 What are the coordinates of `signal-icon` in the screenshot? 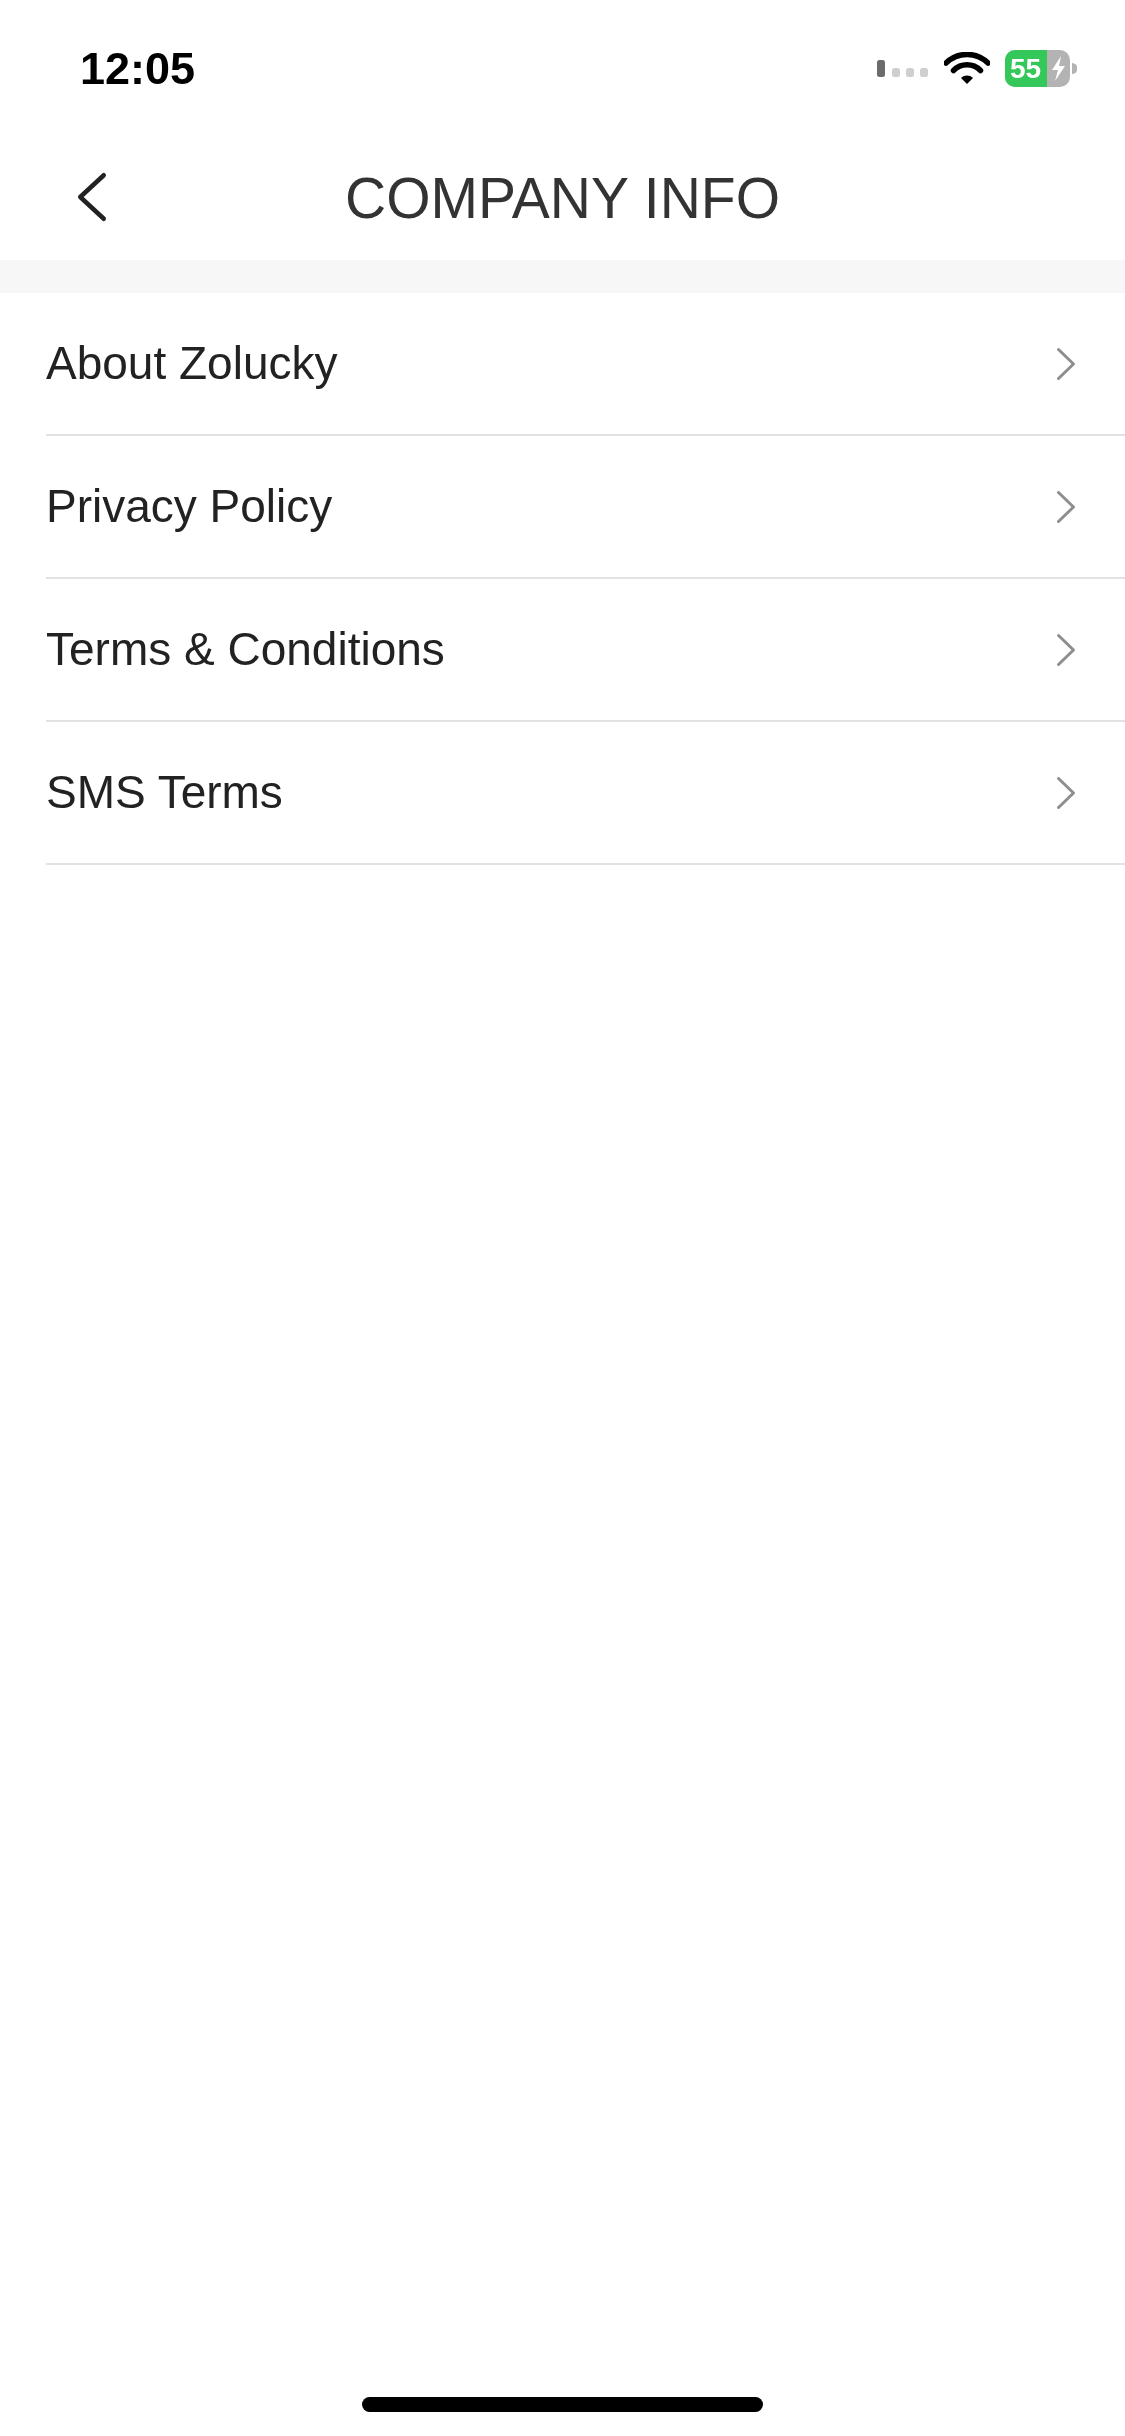 It's located at (903, 68).